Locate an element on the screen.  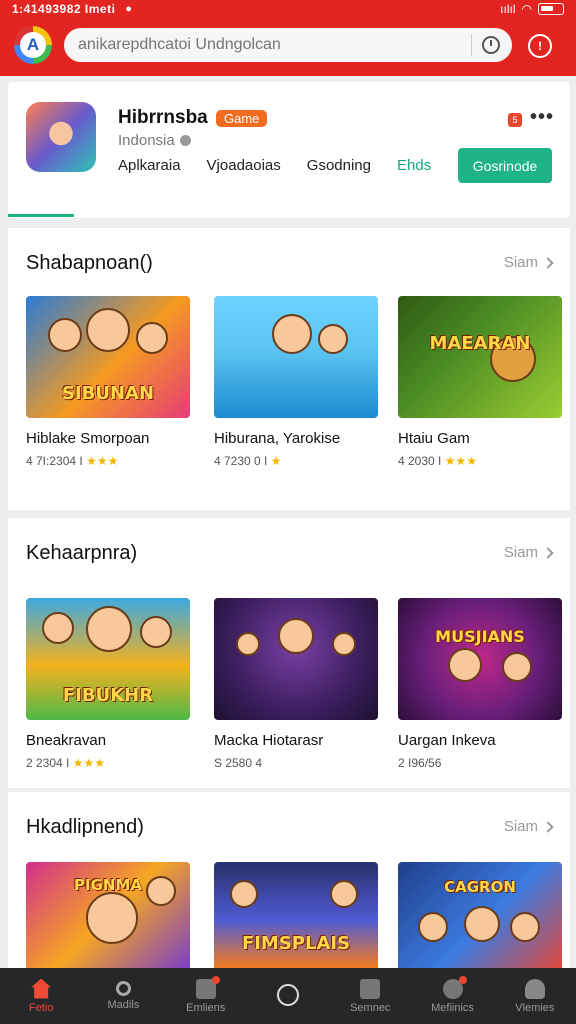
search-input is located at coordinates (269, 45).